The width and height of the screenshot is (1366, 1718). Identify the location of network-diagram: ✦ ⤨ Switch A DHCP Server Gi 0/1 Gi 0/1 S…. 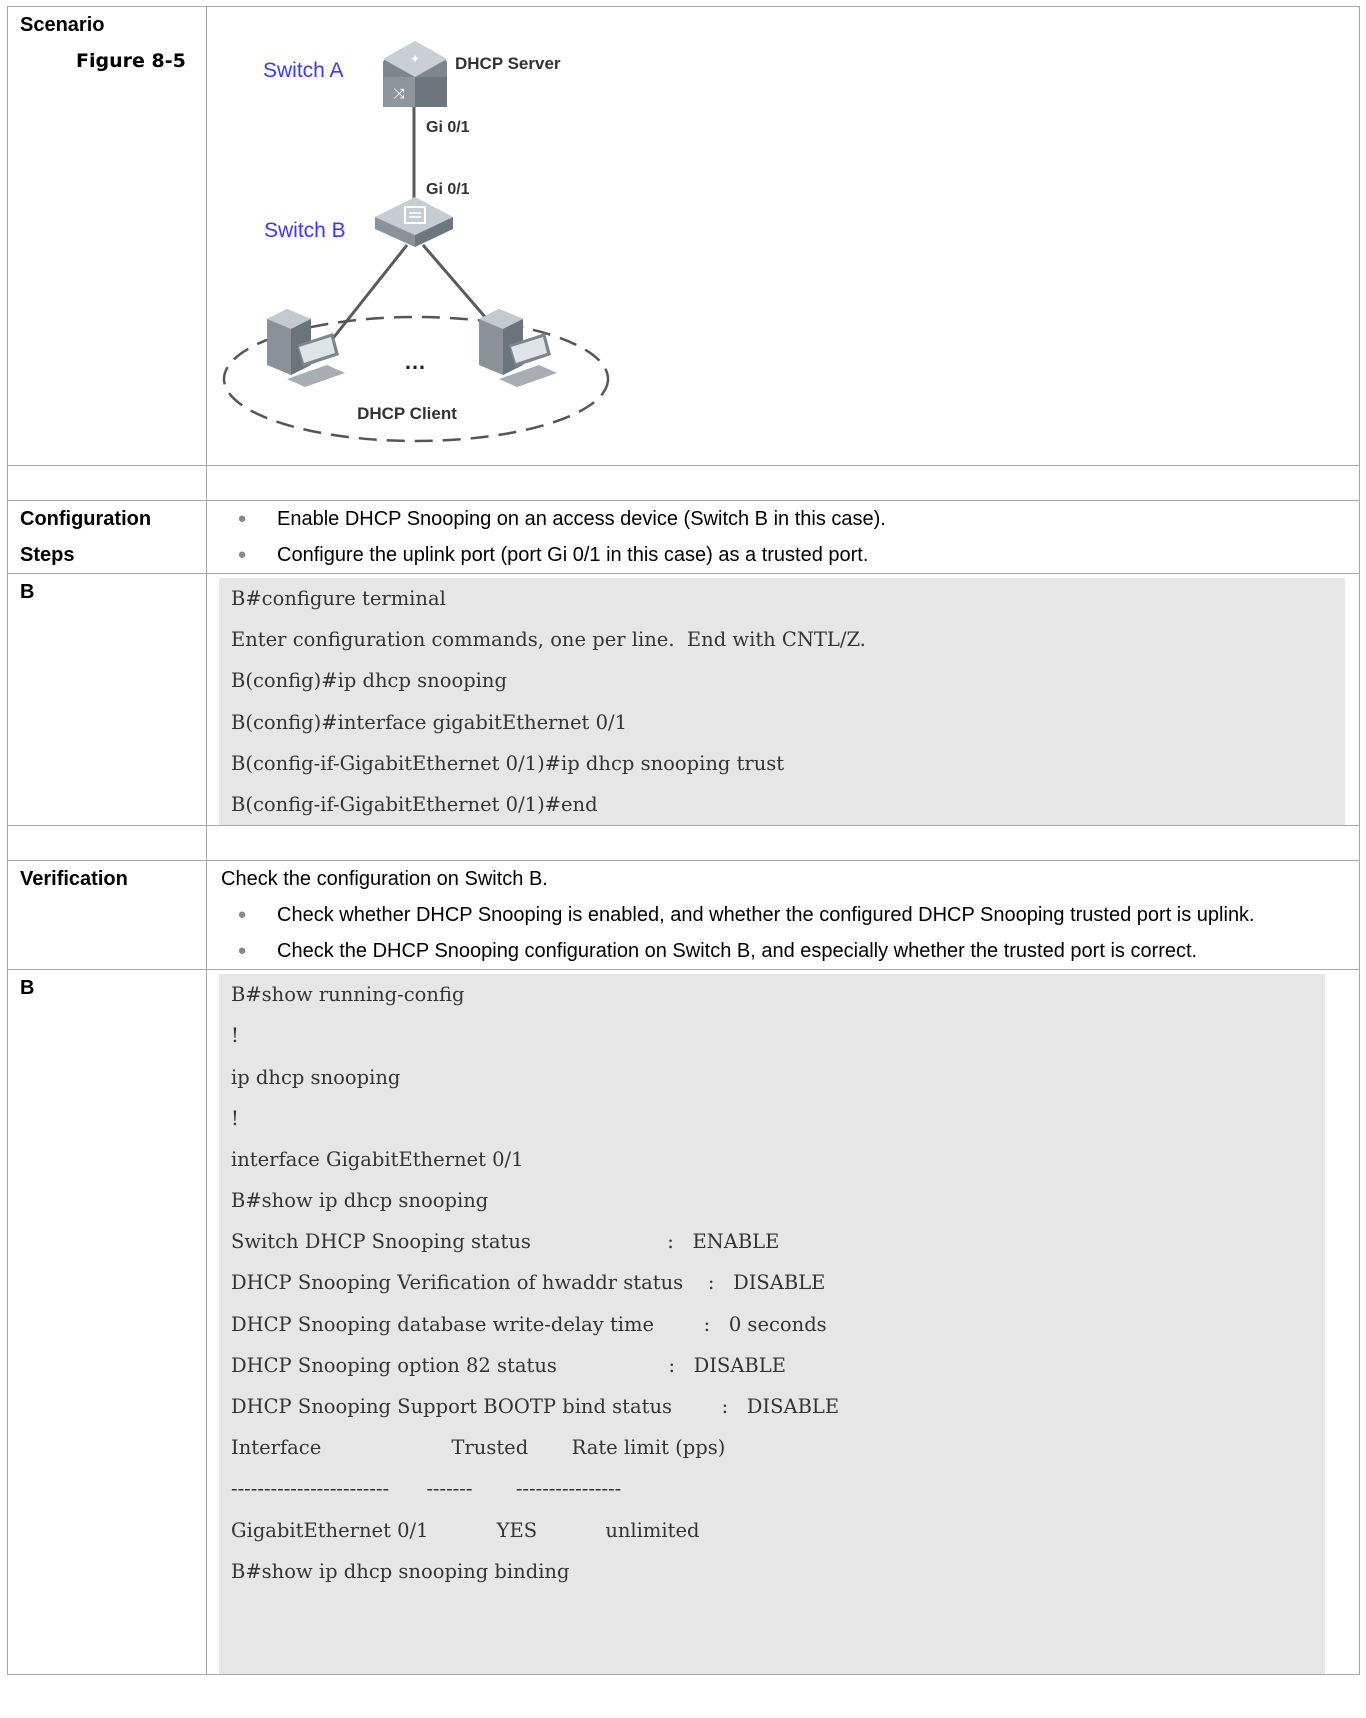
(416, 242).